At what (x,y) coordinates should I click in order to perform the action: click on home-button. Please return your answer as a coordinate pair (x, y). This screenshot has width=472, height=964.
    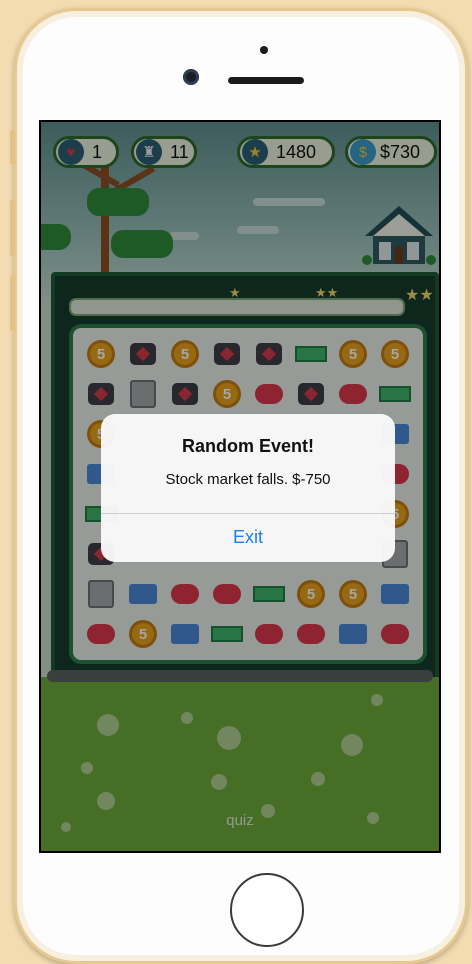
    Looking at the image, I should click on (267, 910).